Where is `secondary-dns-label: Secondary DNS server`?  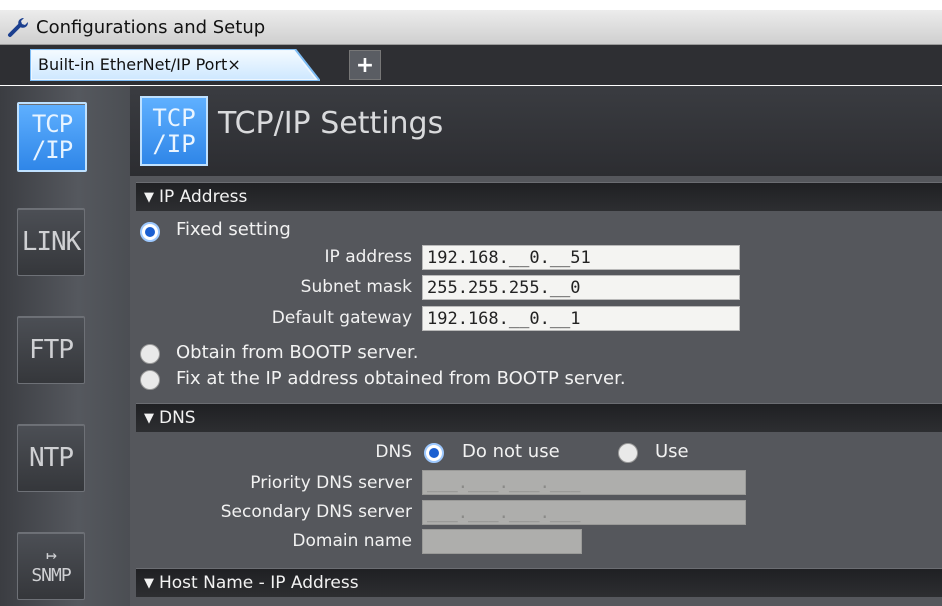 secondary-dns-label: Secondary DNS server is located at coordinates (316, 512).